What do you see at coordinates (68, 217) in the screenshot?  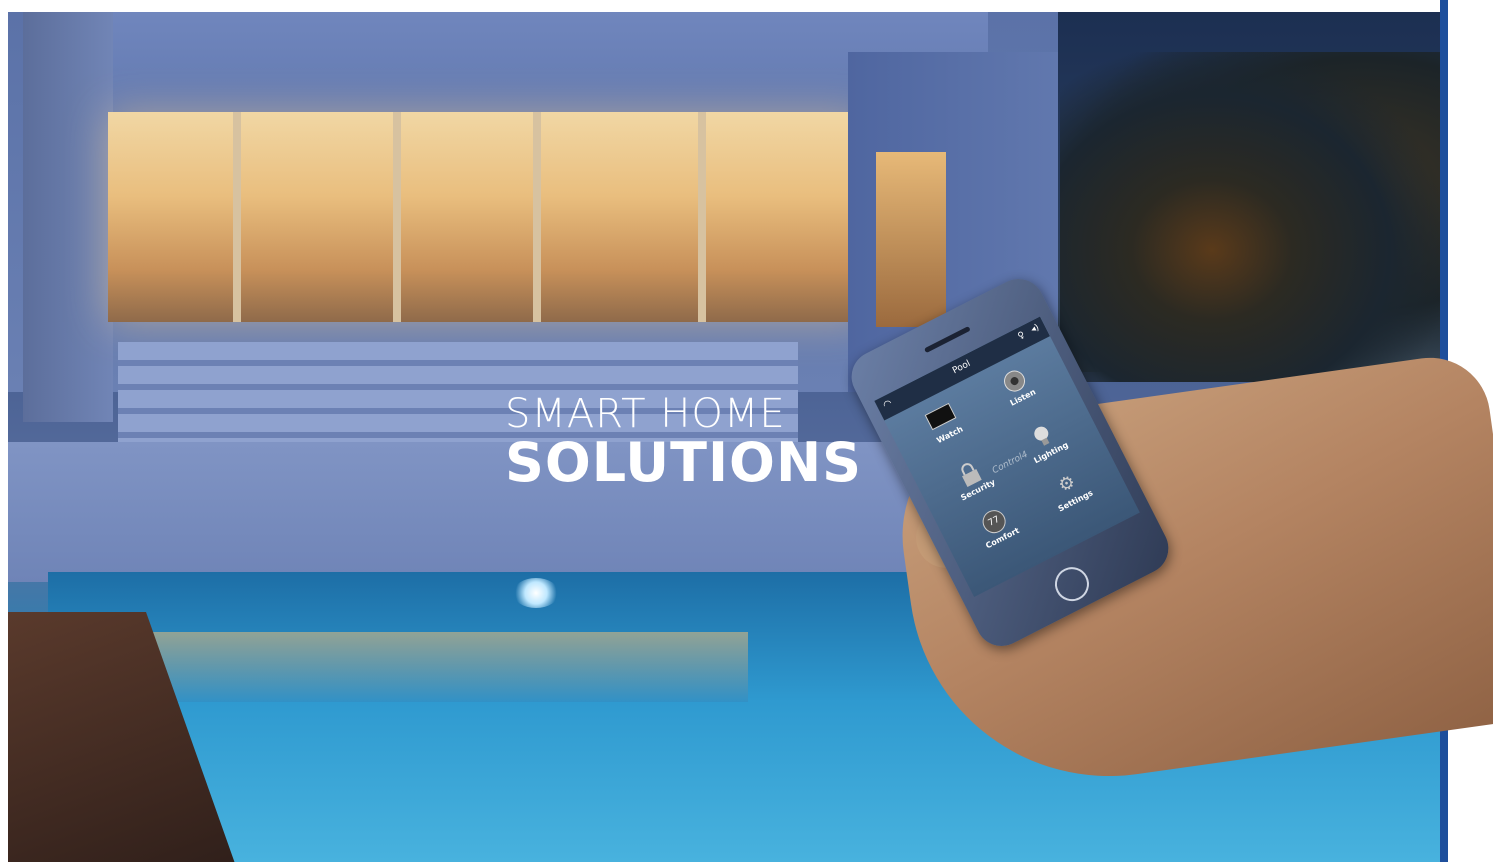 I see `left-column` at bounding box center [68, 217].